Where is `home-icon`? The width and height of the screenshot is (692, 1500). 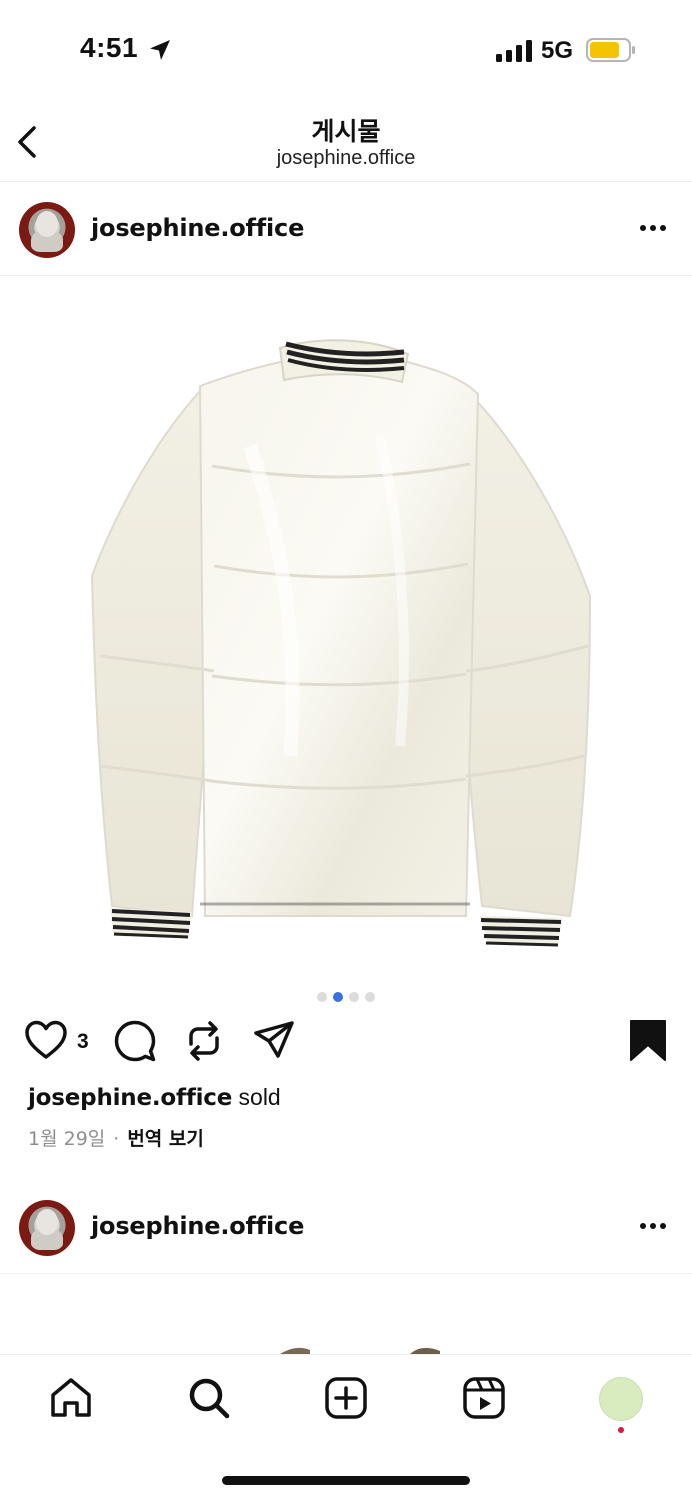 home-icon is located at coordinates (71, 1398).